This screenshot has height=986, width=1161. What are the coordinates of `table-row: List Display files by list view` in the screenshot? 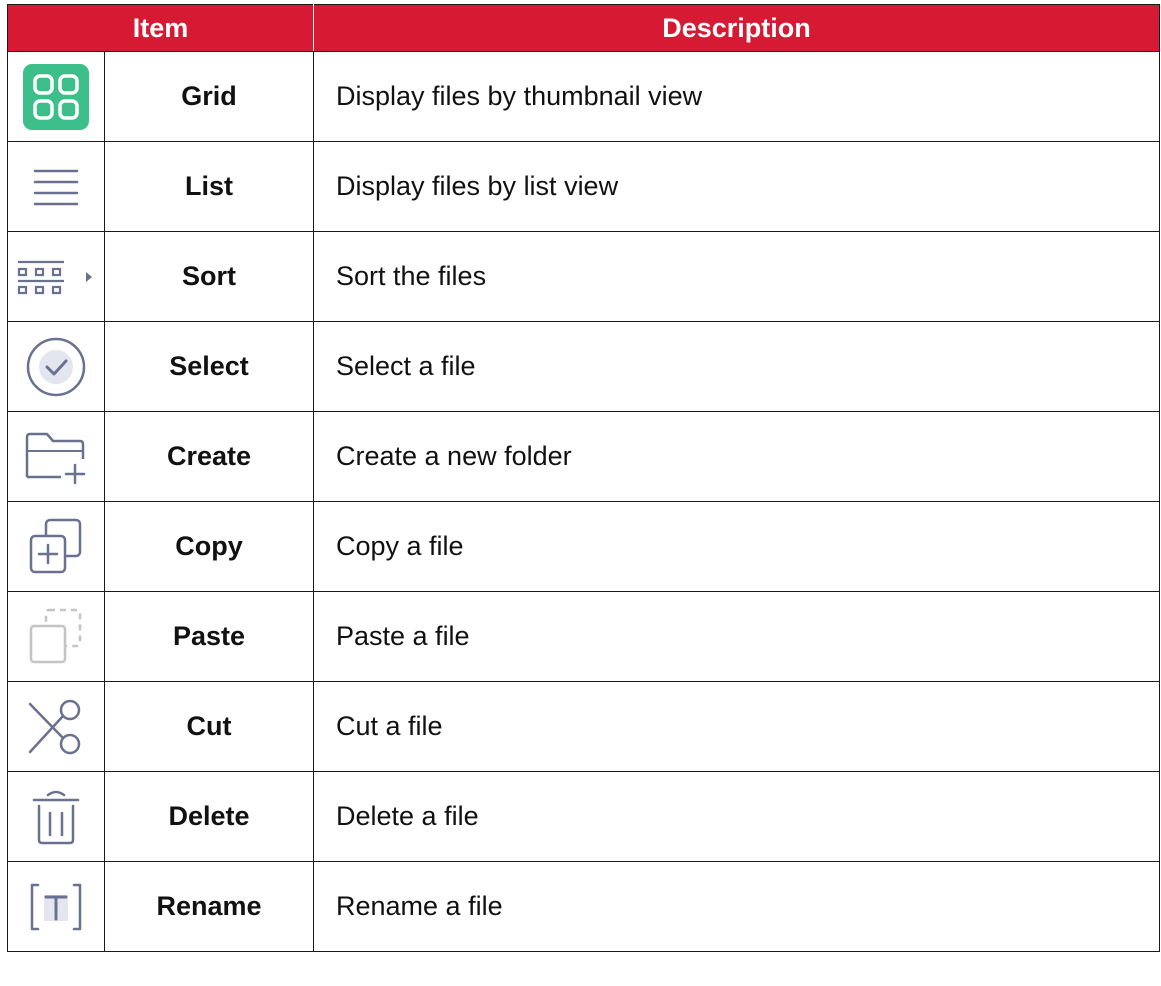 It's located at (583, 186).